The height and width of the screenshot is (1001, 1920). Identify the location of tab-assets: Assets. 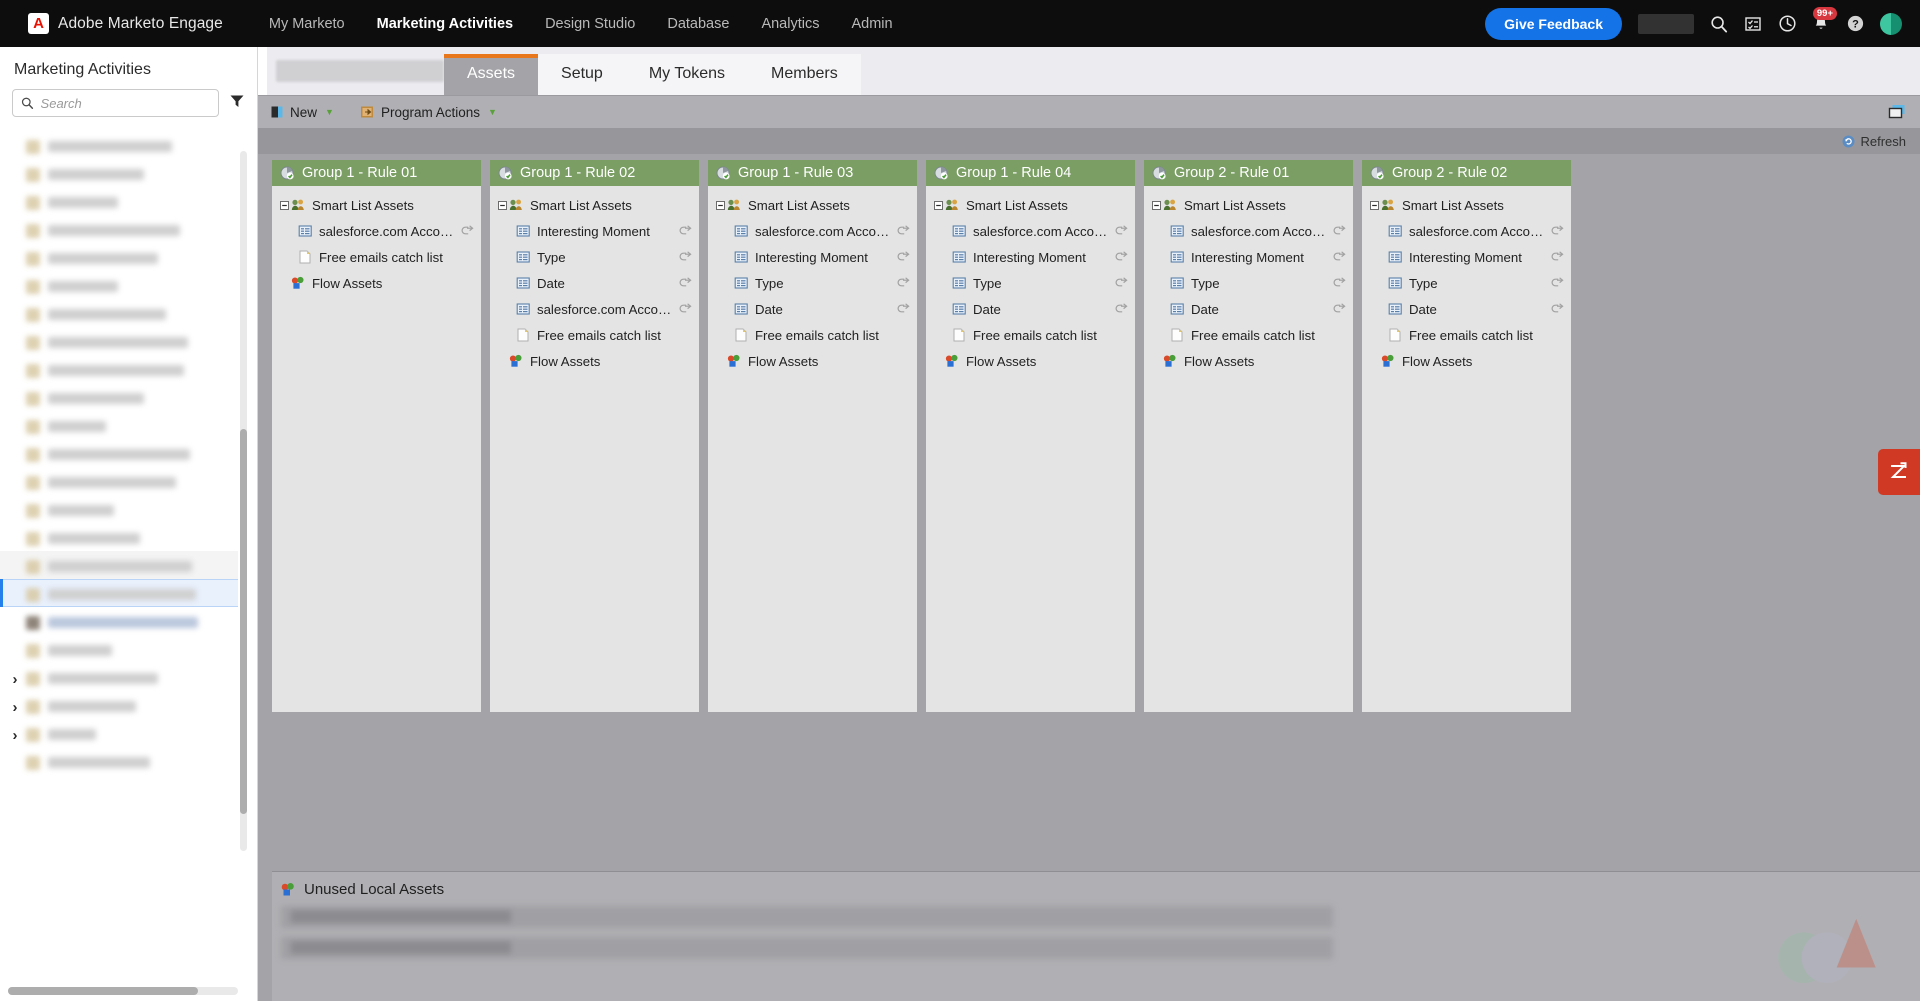
(491, 74).